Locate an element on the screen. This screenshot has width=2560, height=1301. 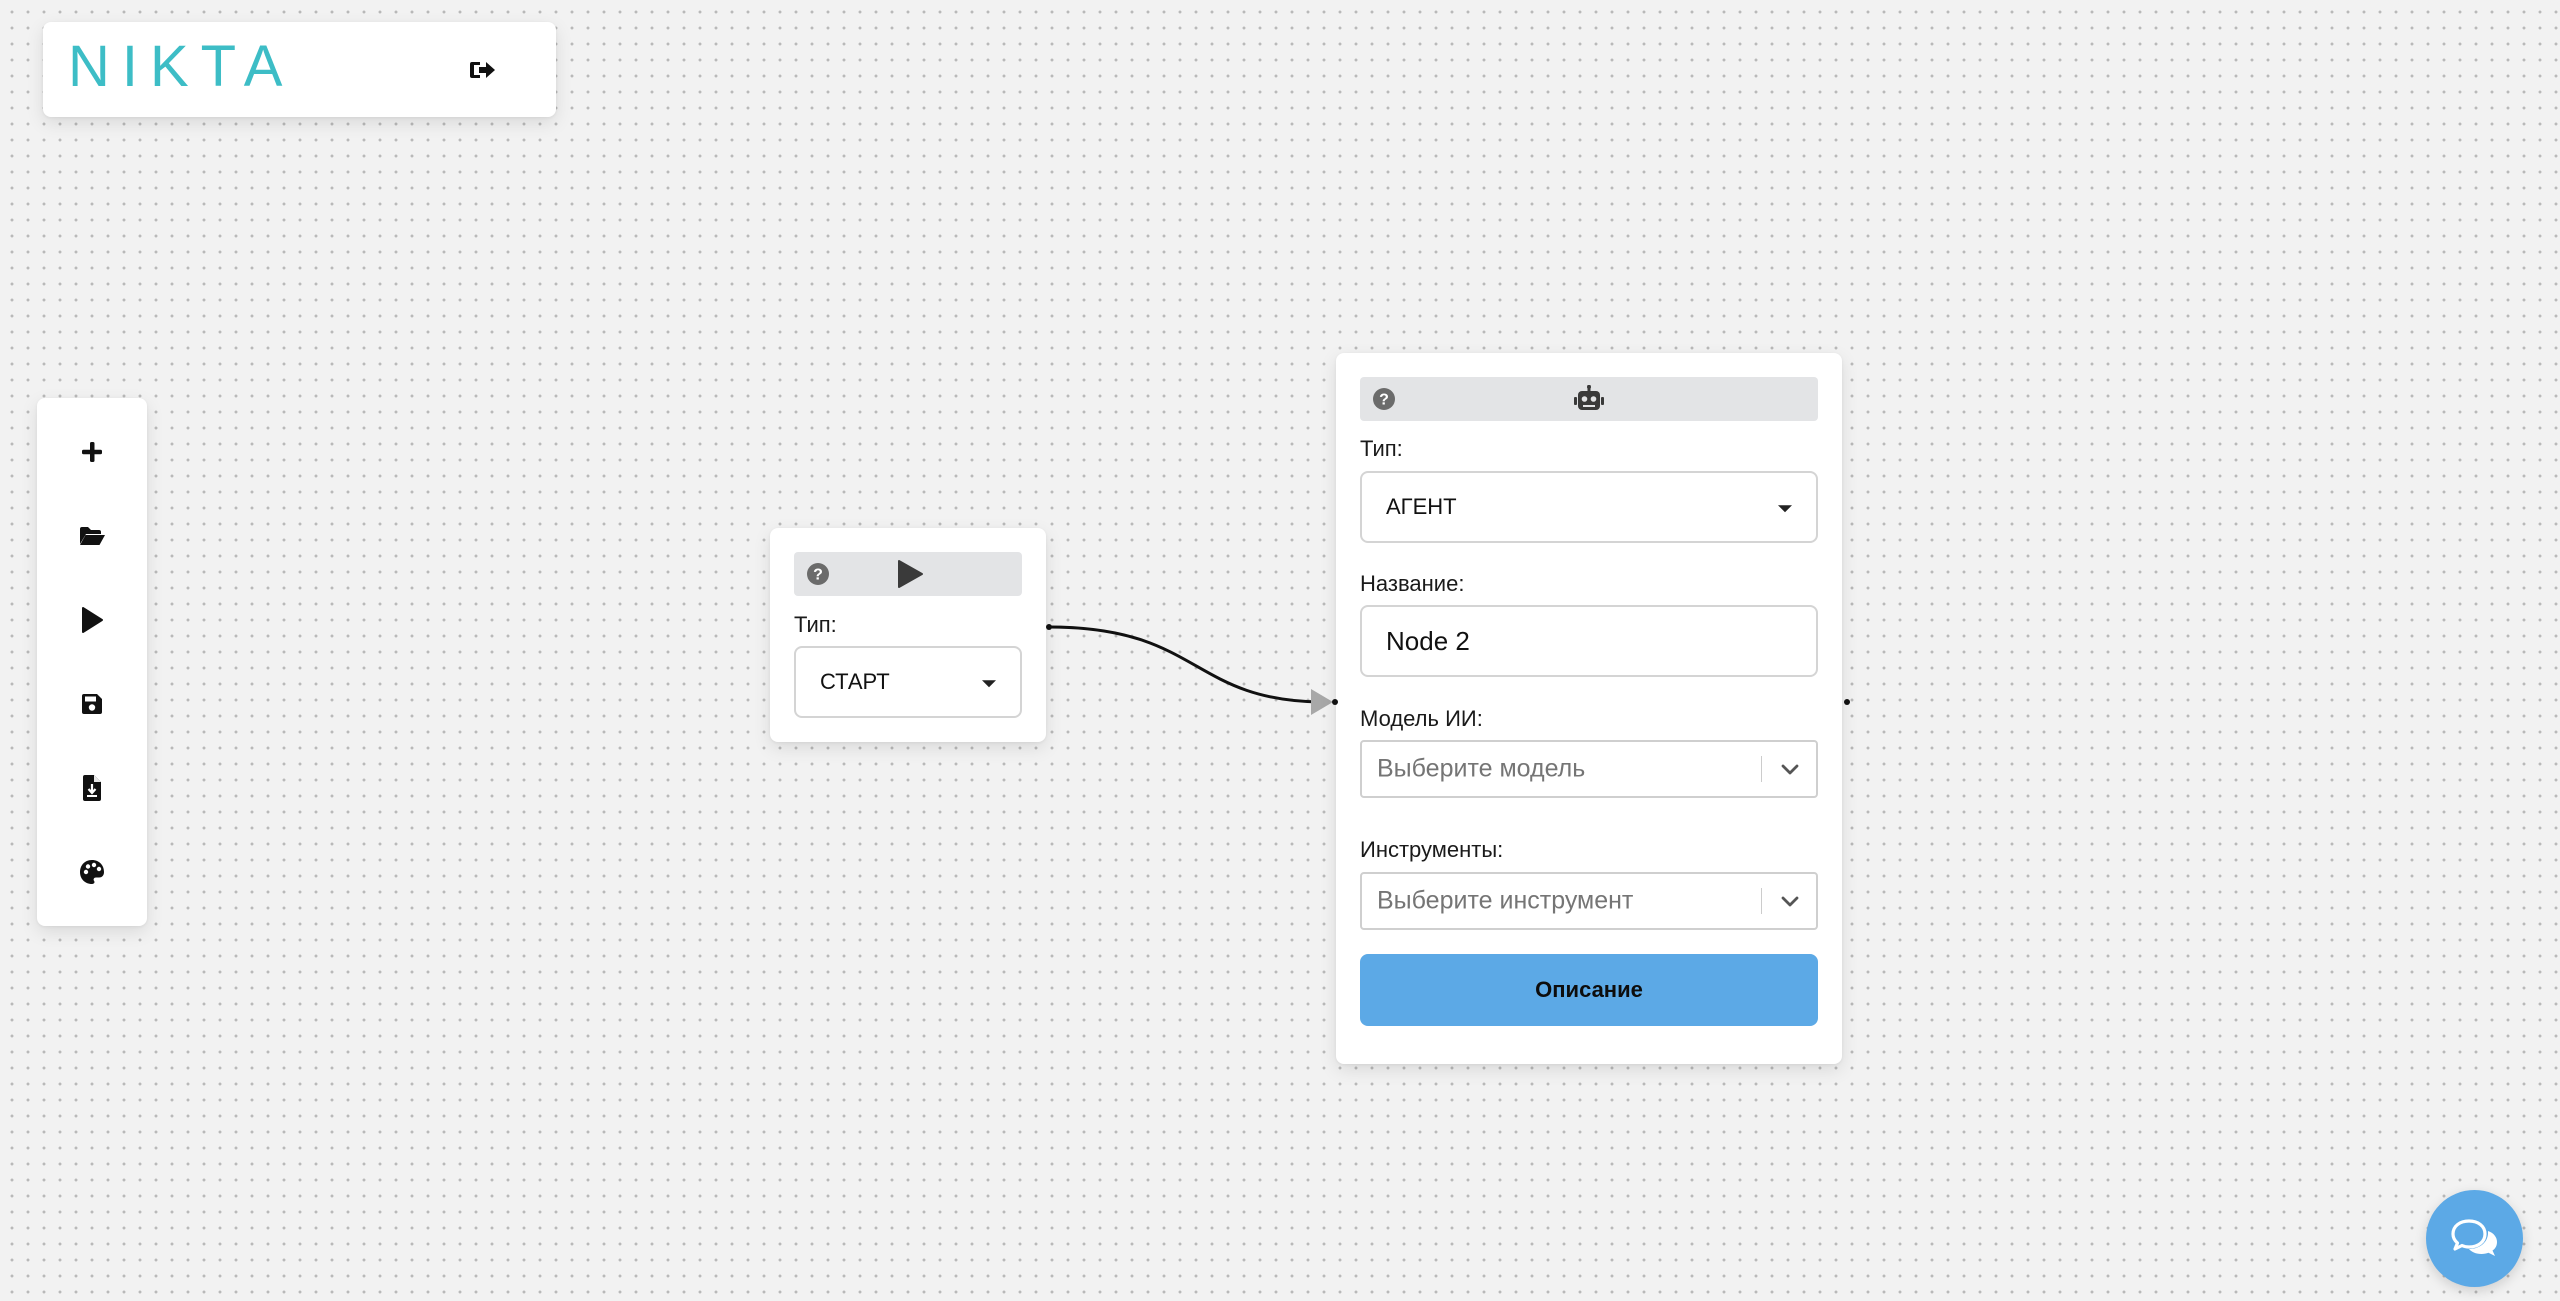
start-type-value: СТАРТ is located at coordinates (855, 681).